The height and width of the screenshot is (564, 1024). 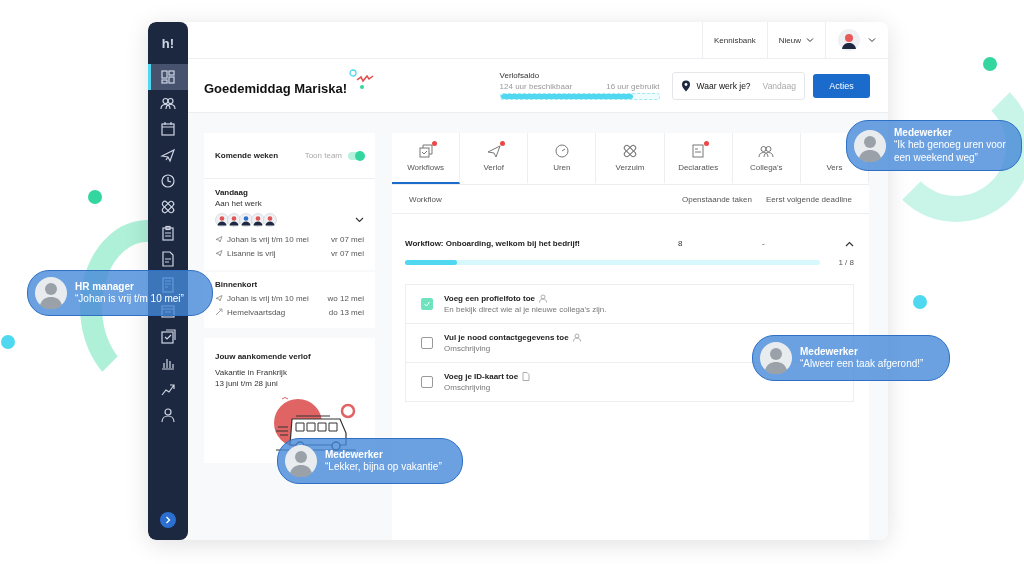 I want to click on section-title: Vandaag, so click(x=232, y=192).